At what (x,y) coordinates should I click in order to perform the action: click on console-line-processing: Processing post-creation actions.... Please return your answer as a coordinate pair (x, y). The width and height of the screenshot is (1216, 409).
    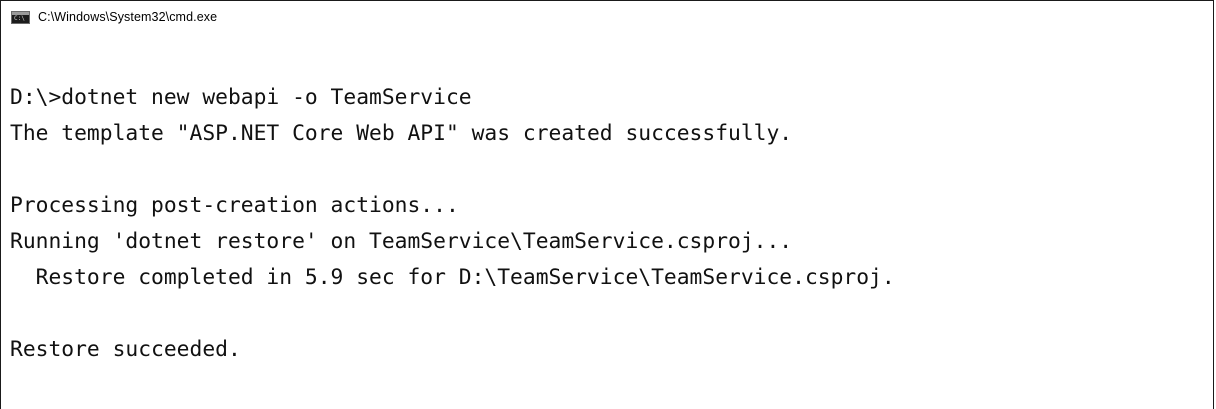
    Looking at the image, I should click on (234, 205).